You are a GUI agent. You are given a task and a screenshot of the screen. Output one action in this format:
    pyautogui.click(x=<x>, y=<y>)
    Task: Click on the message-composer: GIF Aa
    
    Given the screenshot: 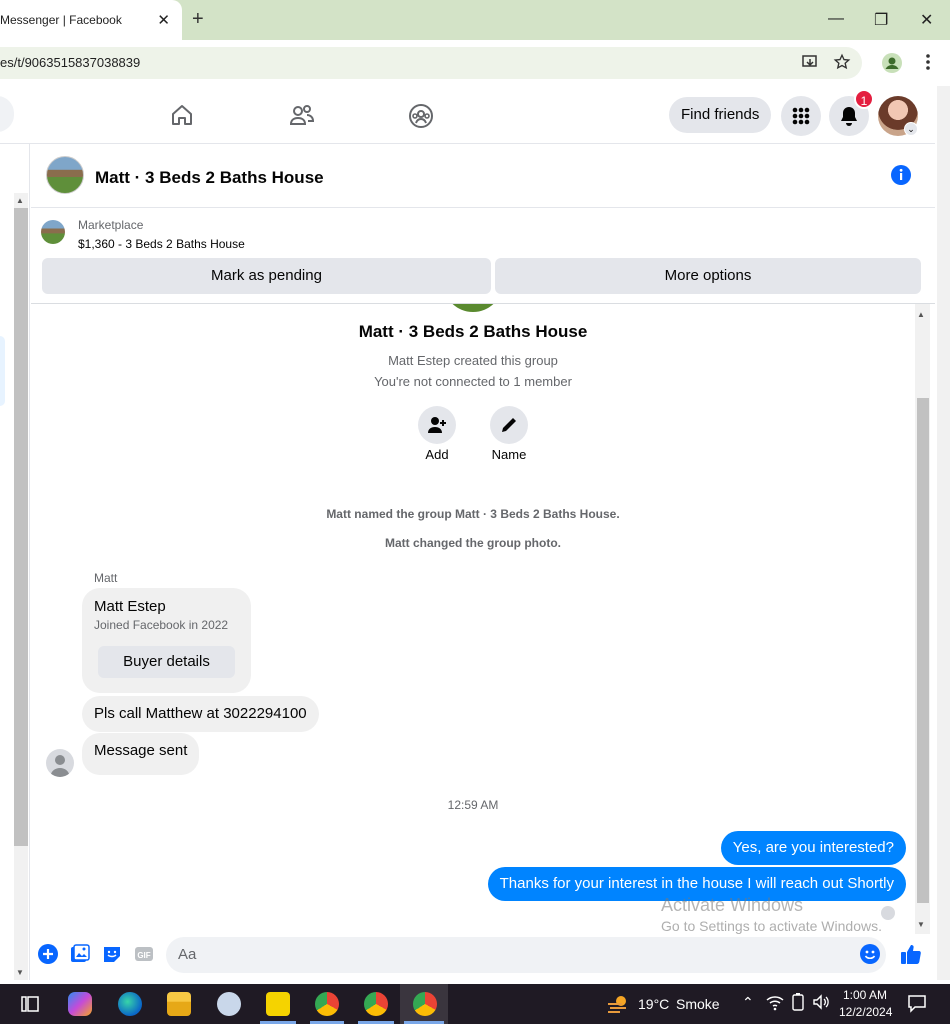 What is the action you would take?
    pyautogui.click(x=483, y=957)
    